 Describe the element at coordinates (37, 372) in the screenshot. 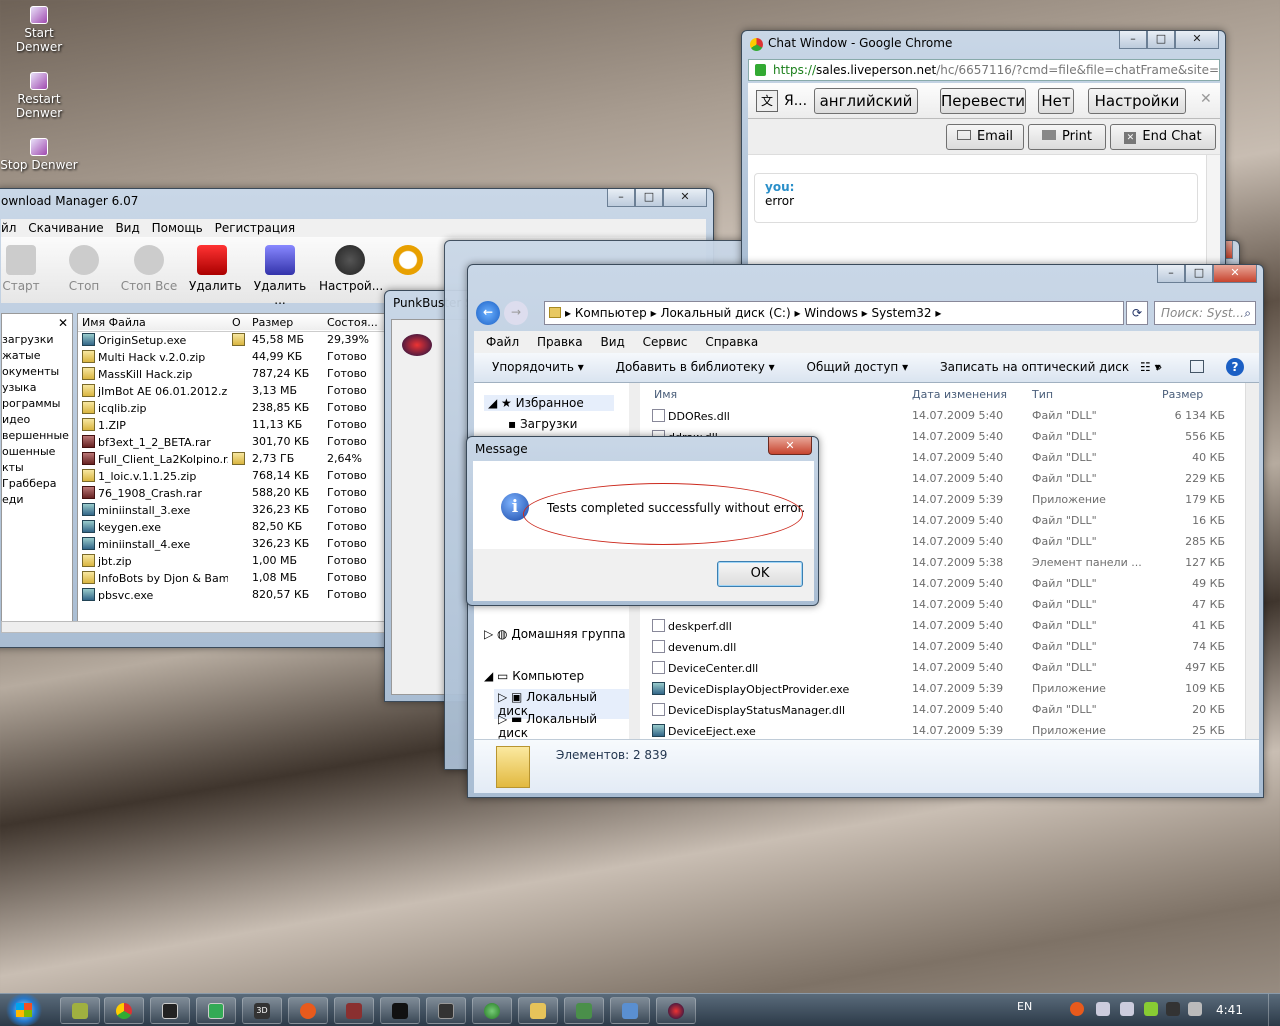

I see `category-item: окументы` at that location.